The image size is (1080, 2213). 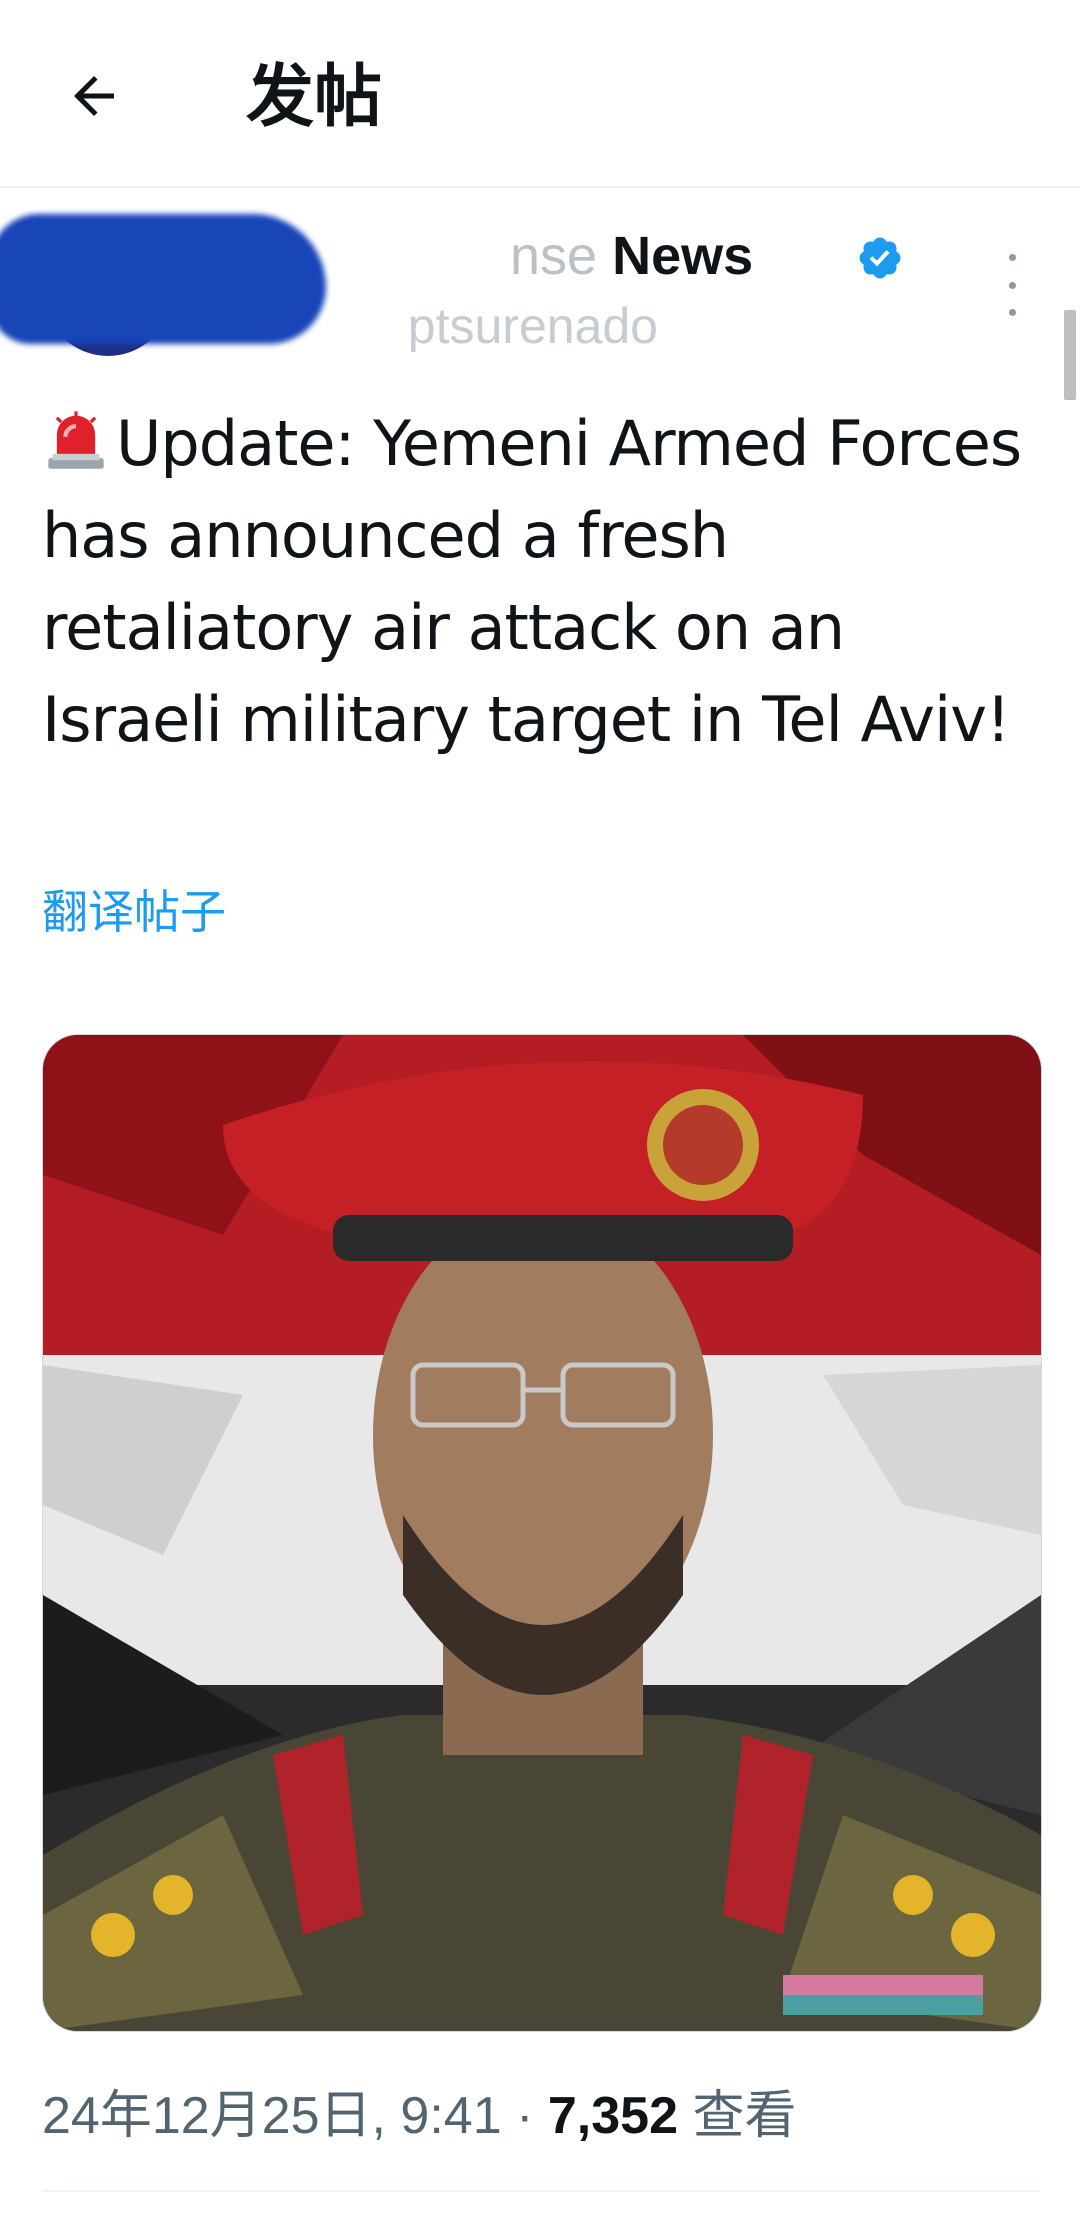 What do you see at coordinates (1012, 257) in the screenshot?
I see `more-vertical-icon` at bounding box center [1012, 257].